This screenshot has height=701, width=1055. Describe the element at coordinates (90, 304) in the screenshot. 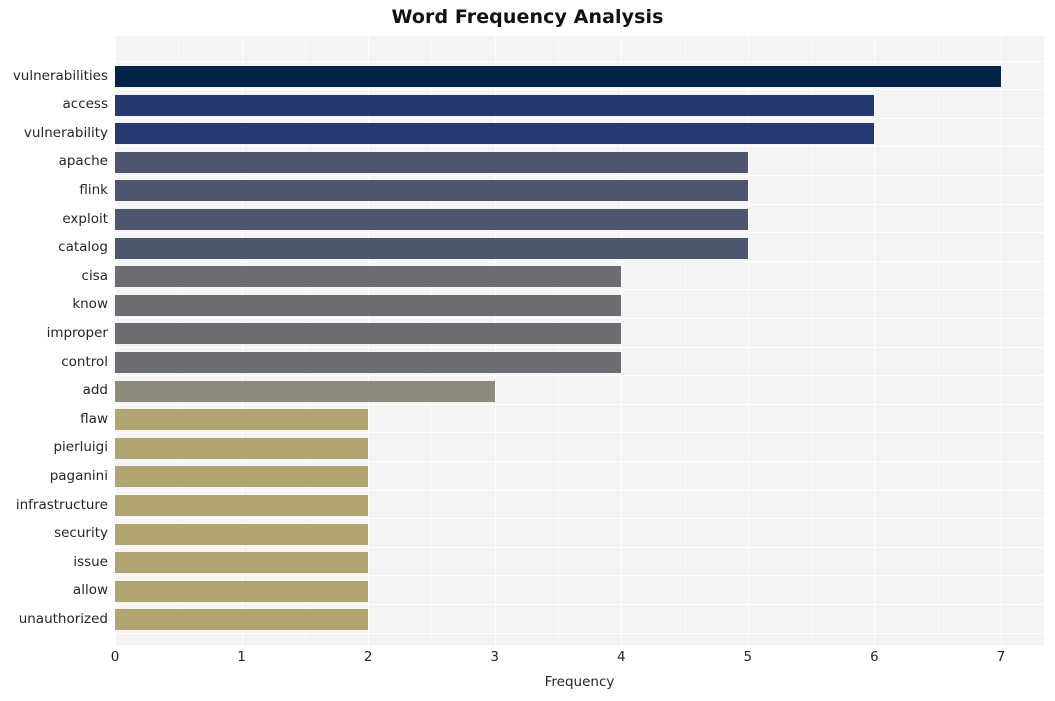

I see `y-axis-tick-label: know` at that location.